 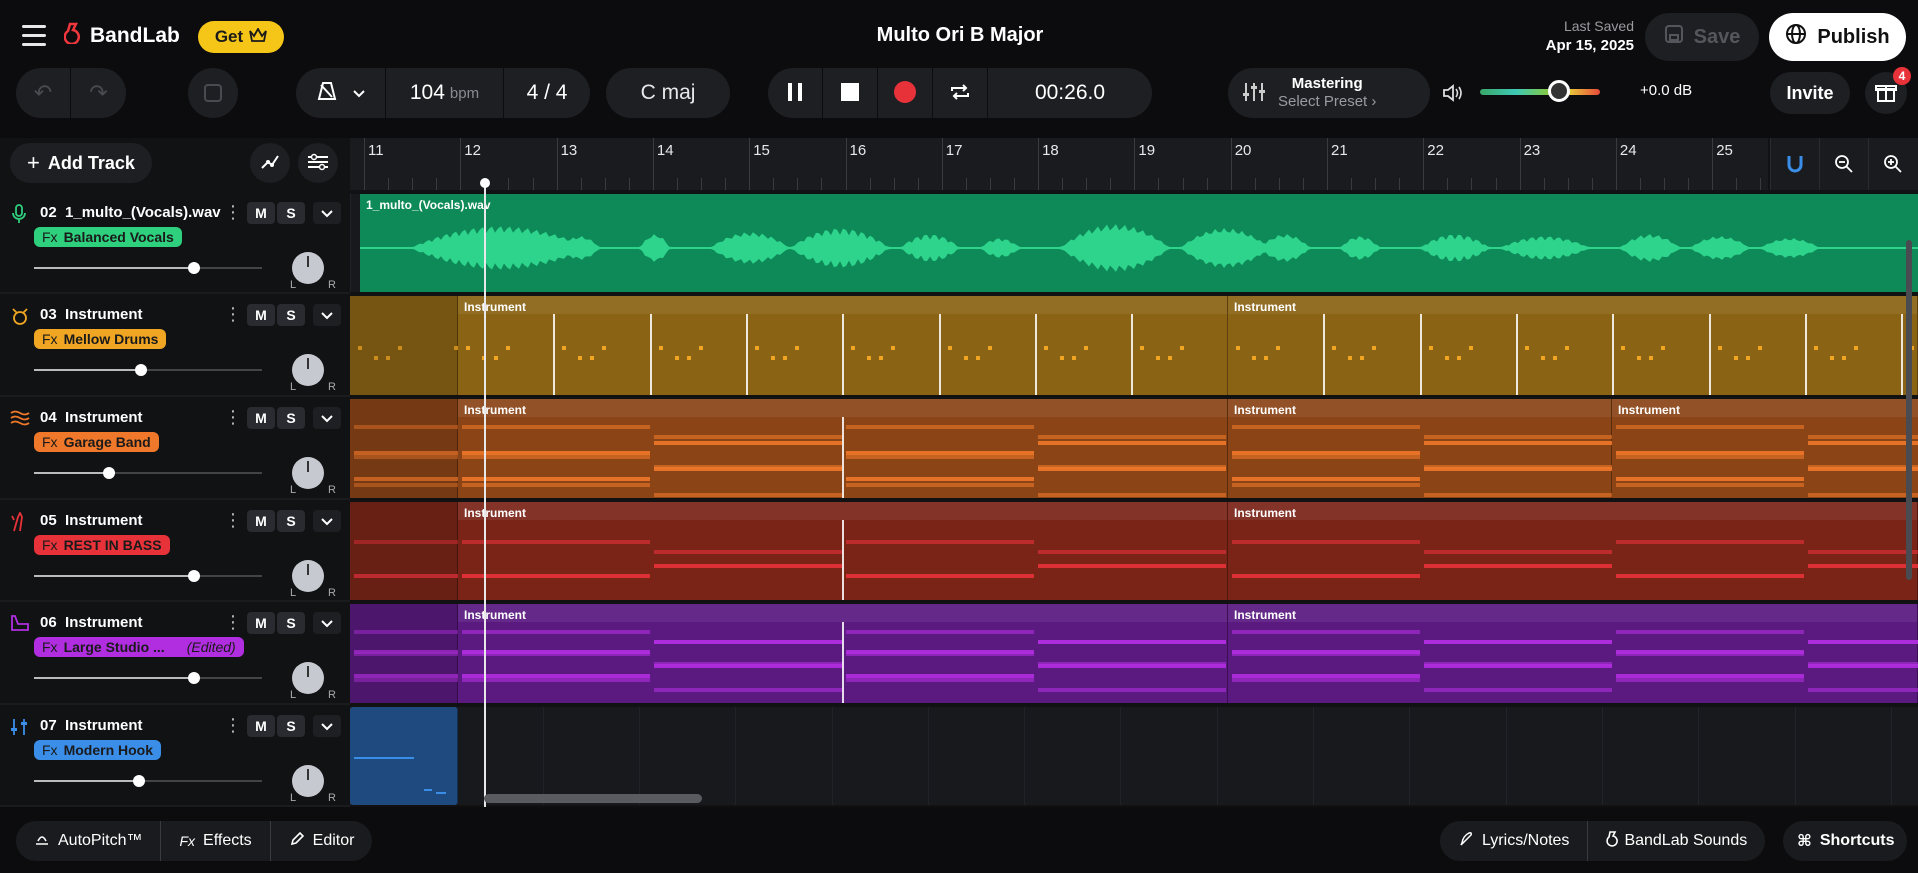 What do you see at coordinates (89, 841) in the screenshot?
I see `autopitch-button: AutoPitch™` at bounding box center [89, 841].